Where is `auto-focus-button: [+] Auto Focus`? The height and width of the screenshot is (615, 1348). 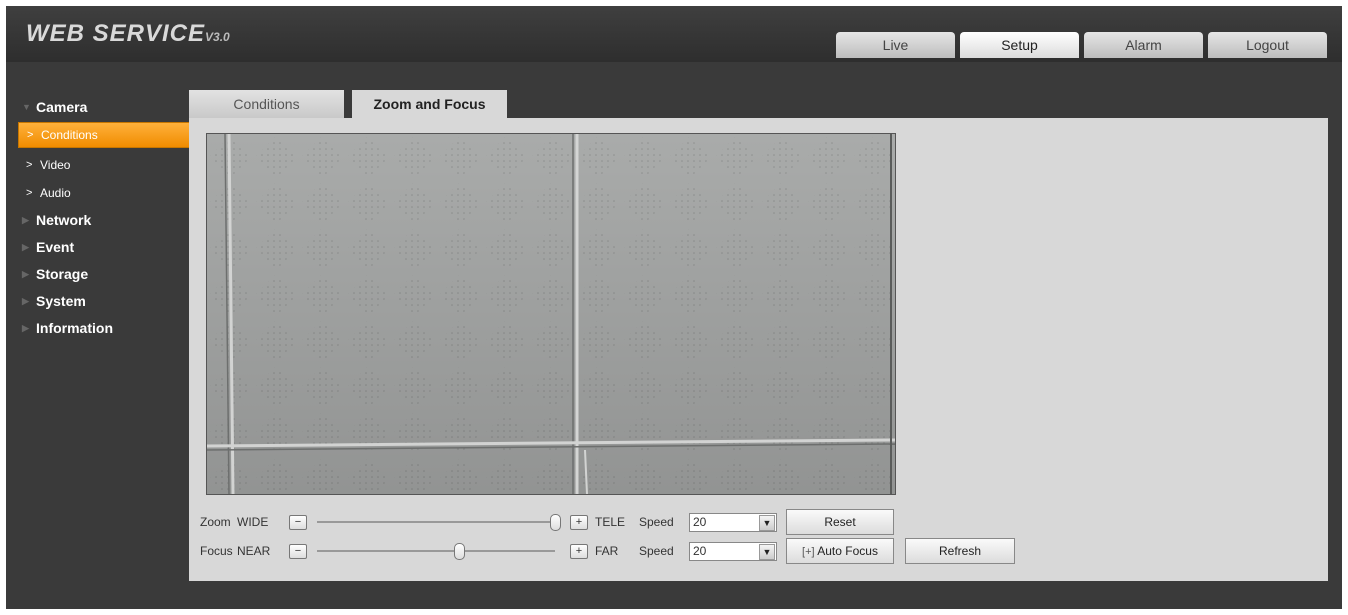
auto-focus-button: [+] Auto Focus is located at coordinates (840, 551).